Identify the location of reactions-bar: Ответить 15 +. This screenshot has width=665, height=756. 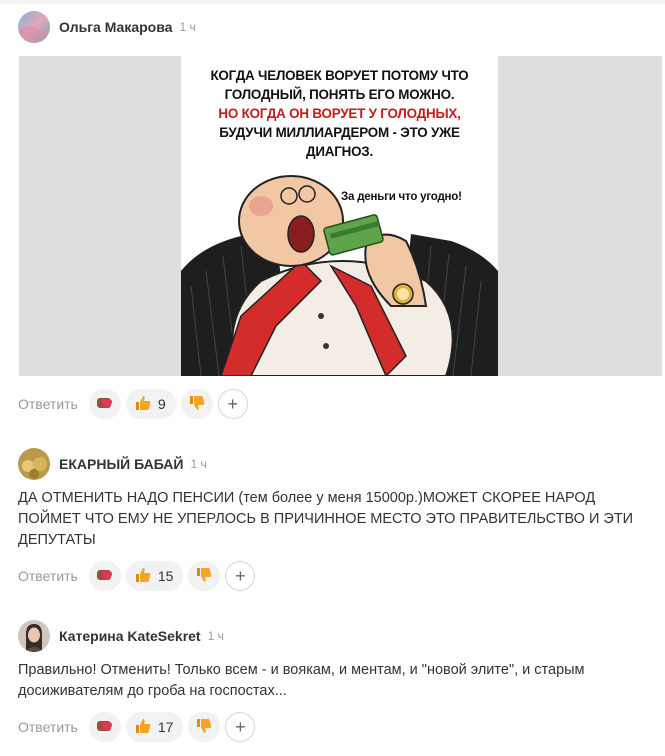
(137, 576).